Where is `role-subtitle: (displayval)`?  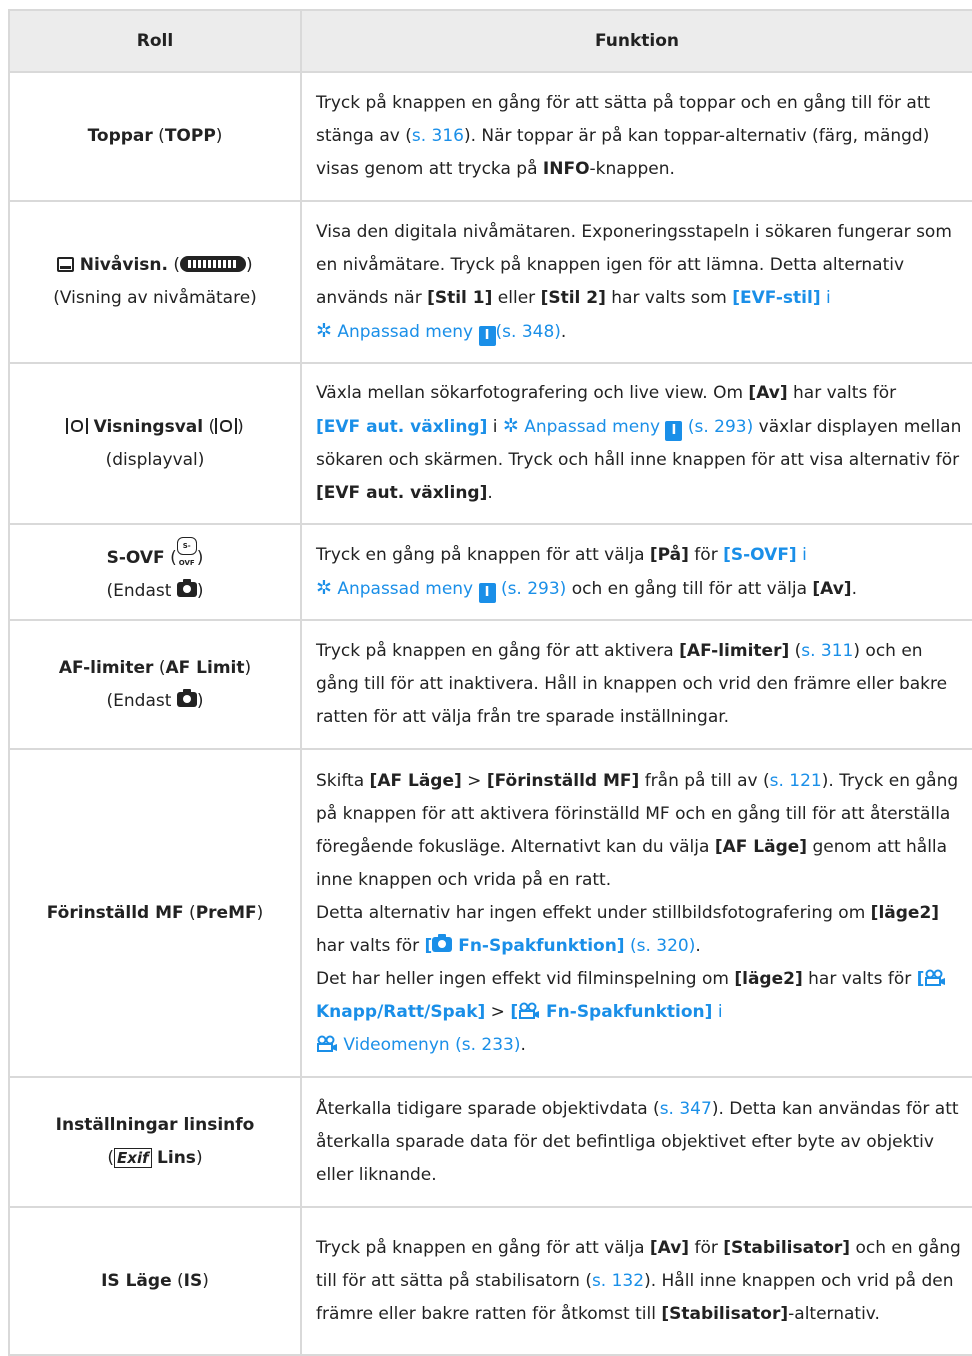
role-subtitle: (displayval) is located at coordinates (155, 459).